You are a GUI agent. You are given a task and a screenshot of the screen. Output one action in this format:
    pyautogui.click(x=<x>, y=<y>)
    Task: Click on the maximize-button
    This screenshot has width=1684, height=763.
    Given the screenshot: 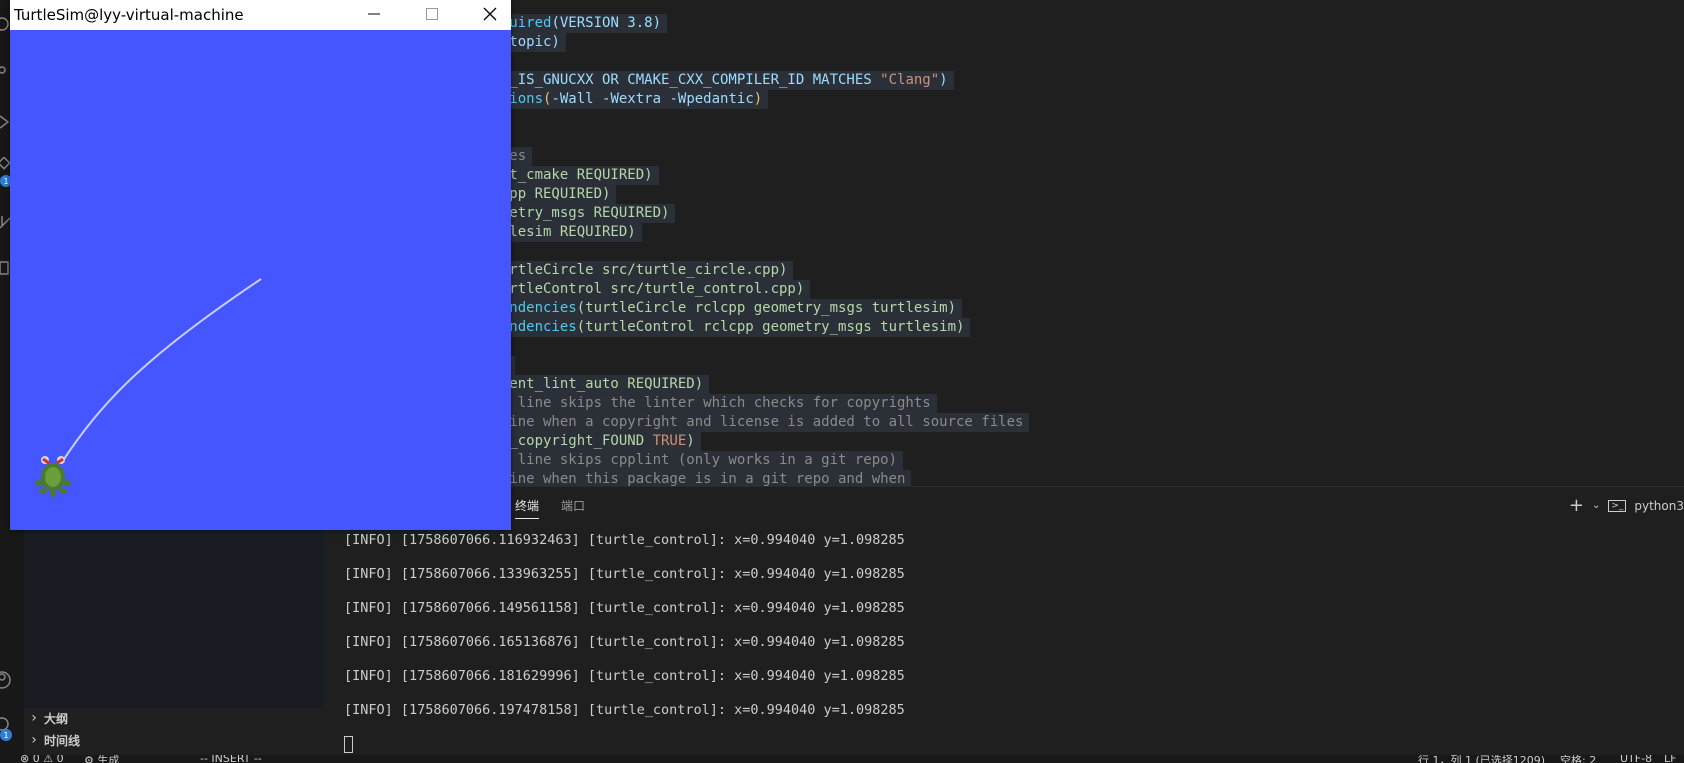 What is the action you would take?
    pyautogui.click(x=432, y=14)
    